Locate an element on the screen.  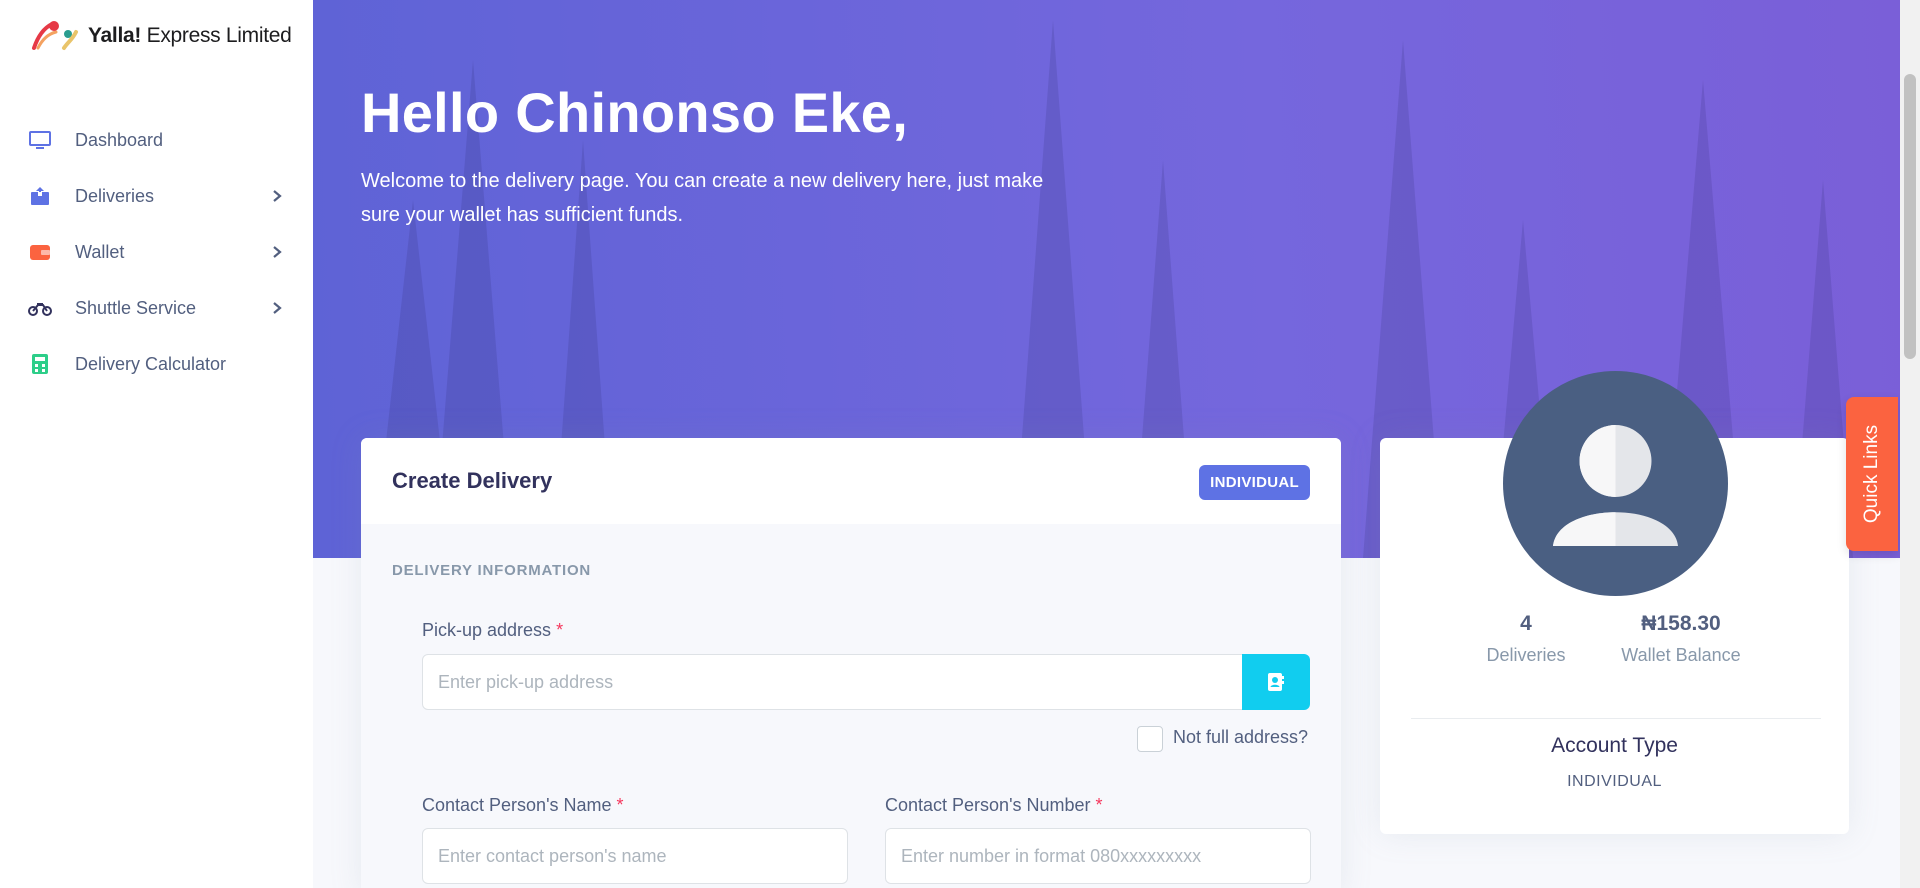
pickup-address-input: Enter pick-up address is located at coordinates (833, 682).